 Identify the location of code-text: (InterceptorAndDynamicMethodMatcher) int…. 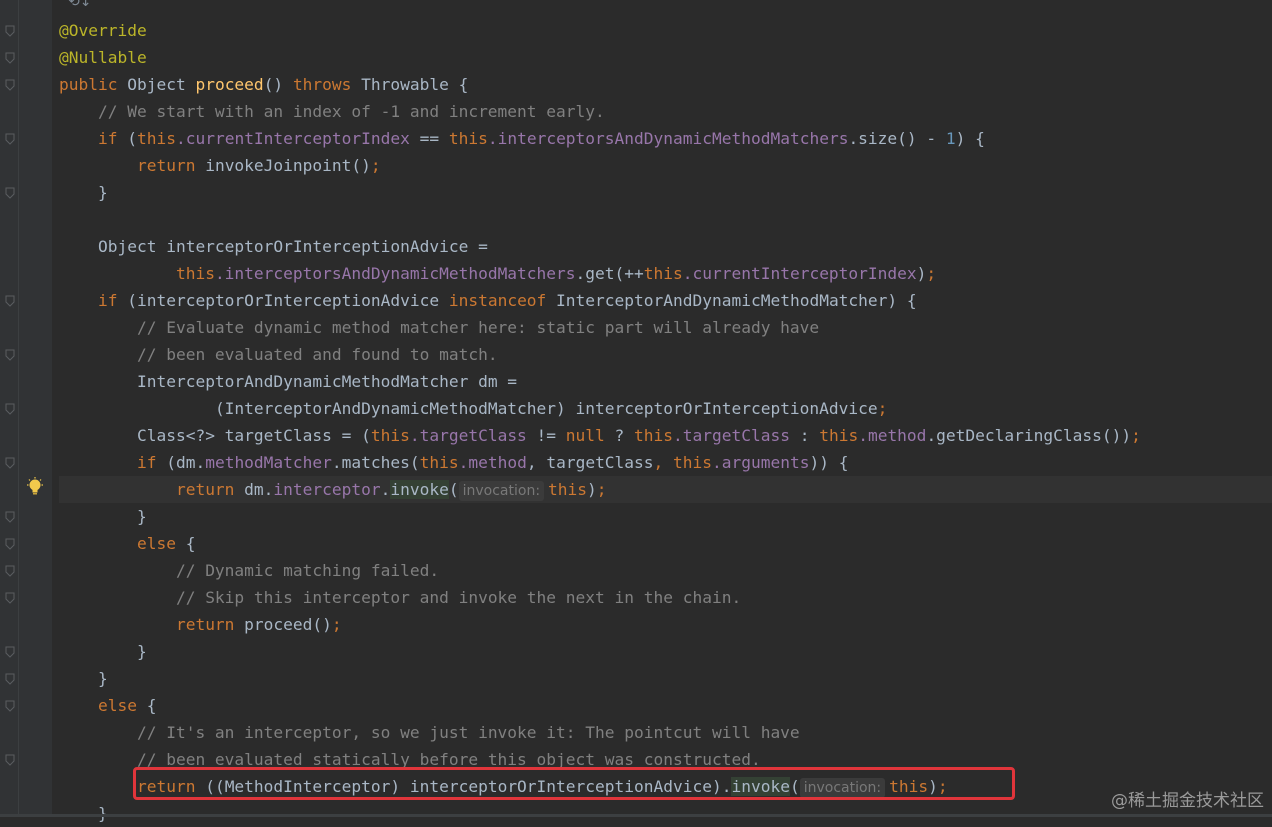
(546, 408).